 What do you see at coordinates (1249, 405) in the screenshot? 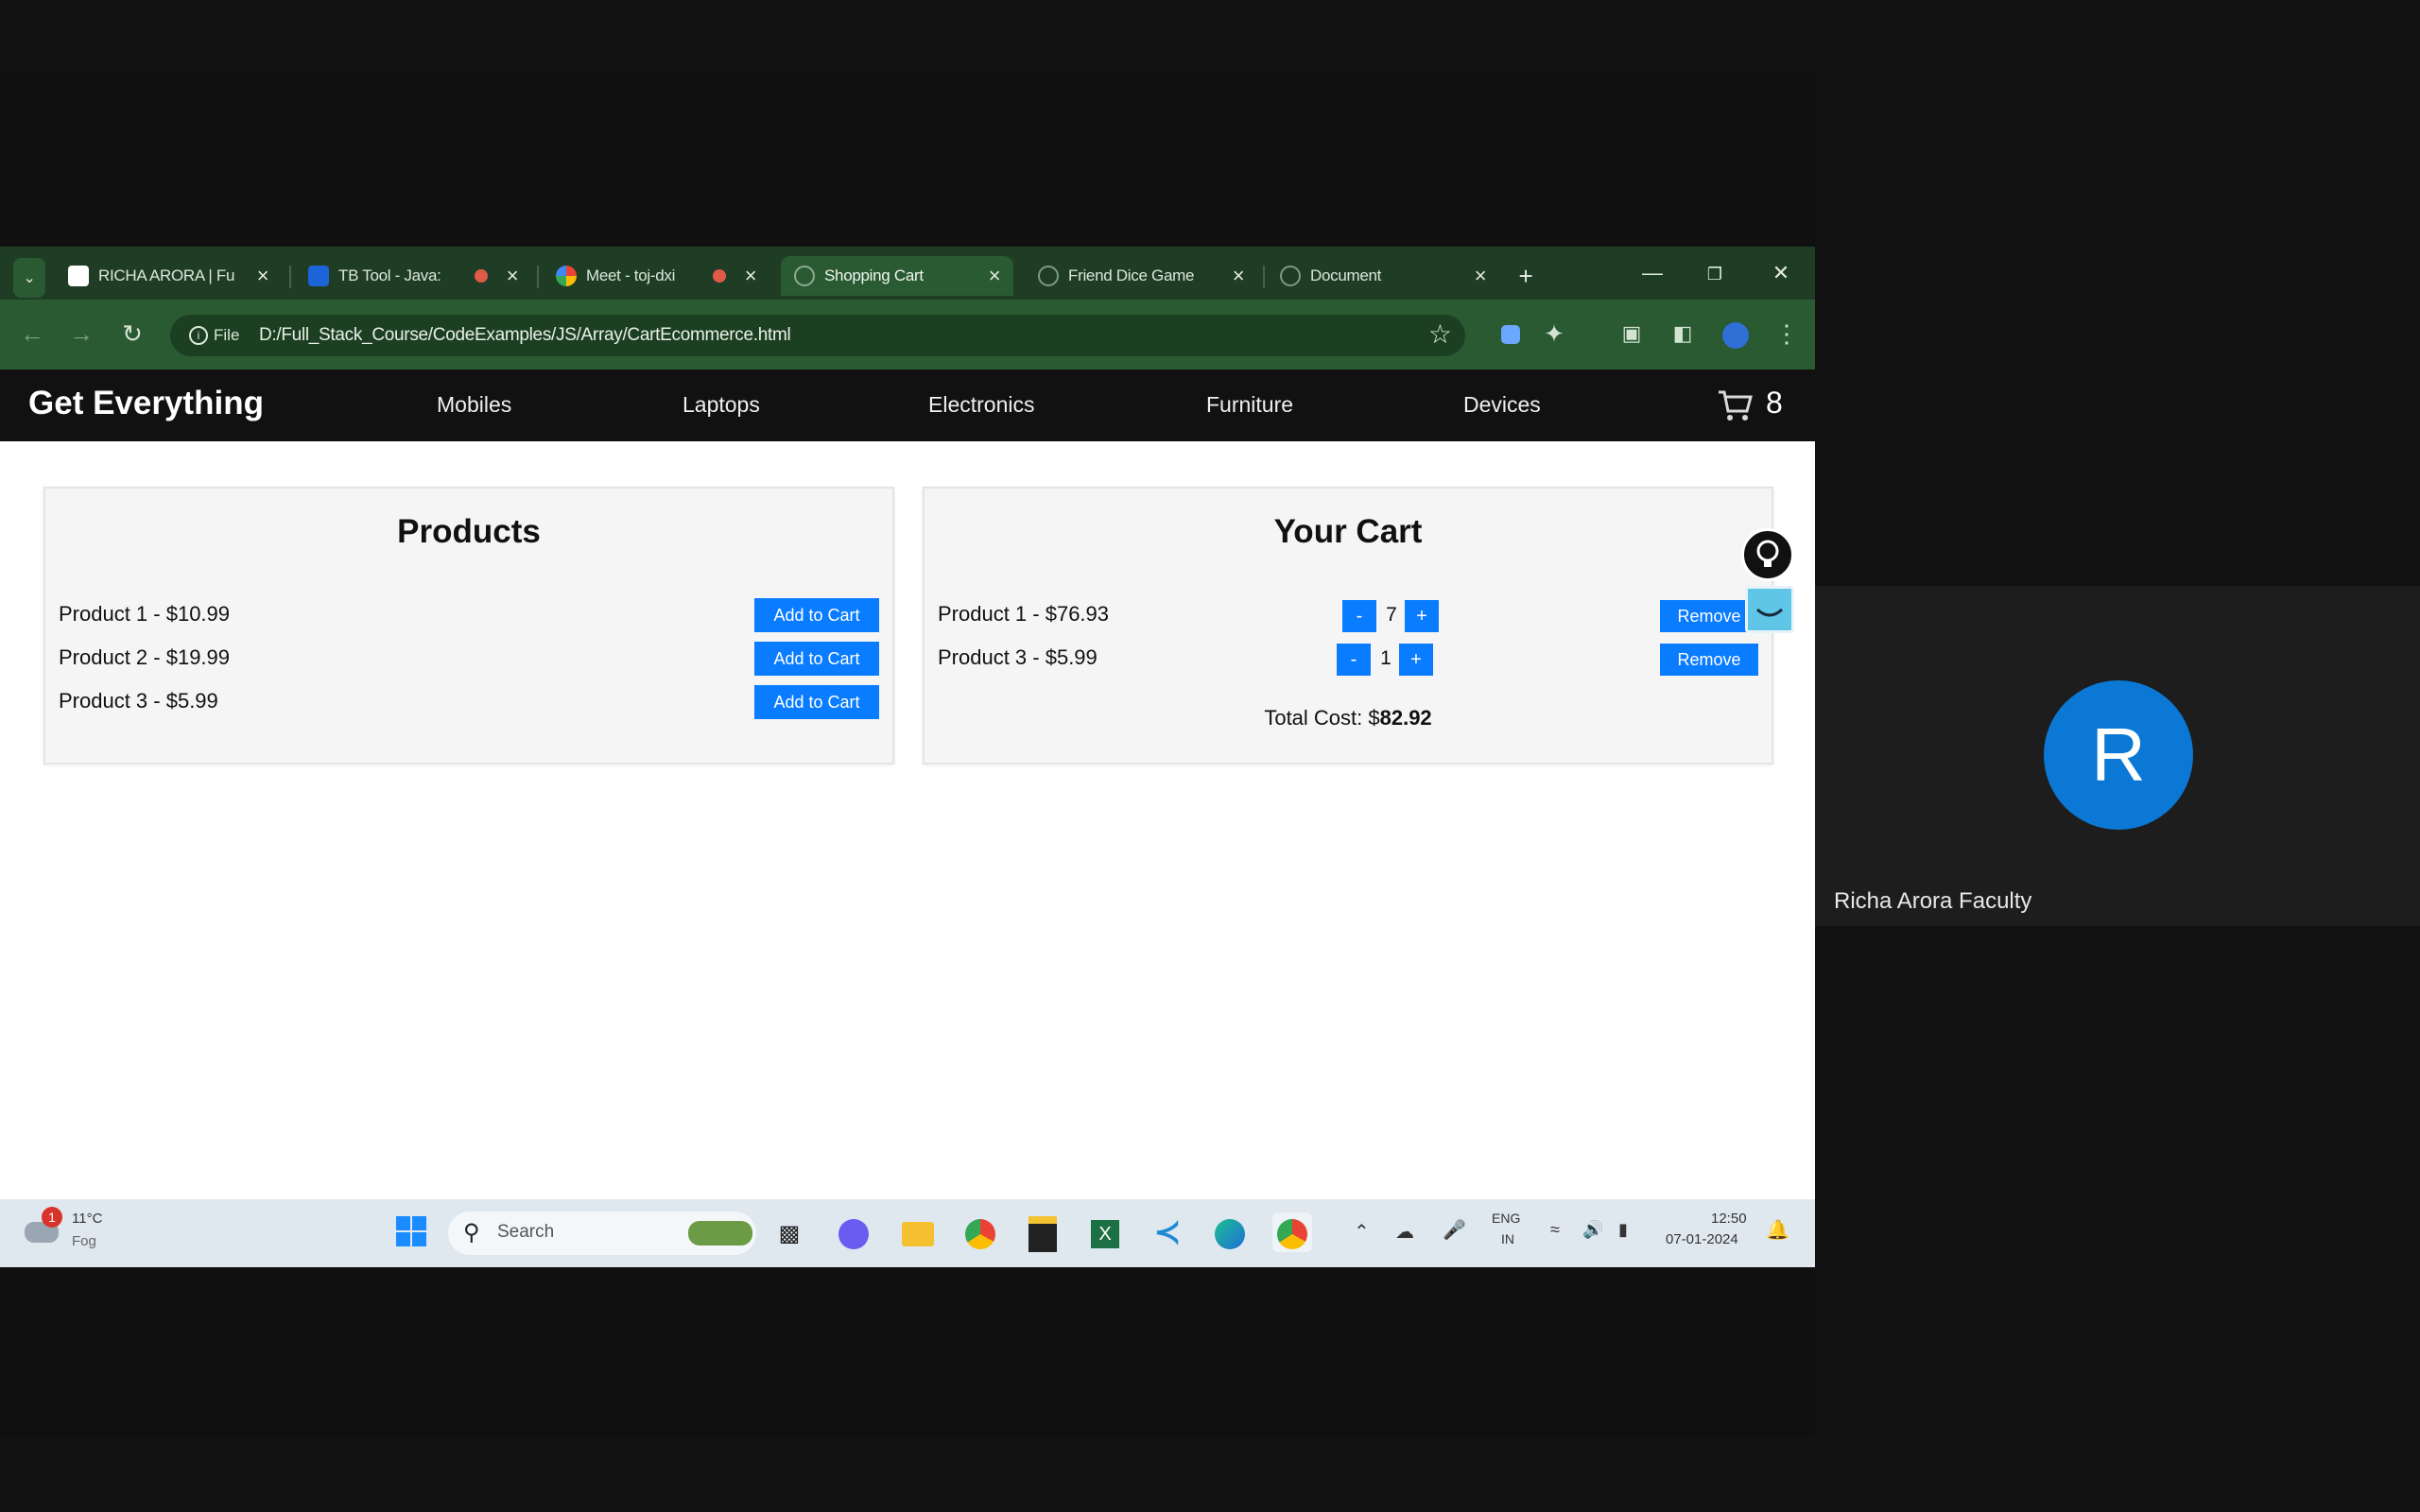
I see `nav-link-furniture: Furniture` at bounding box center [1249, 405].